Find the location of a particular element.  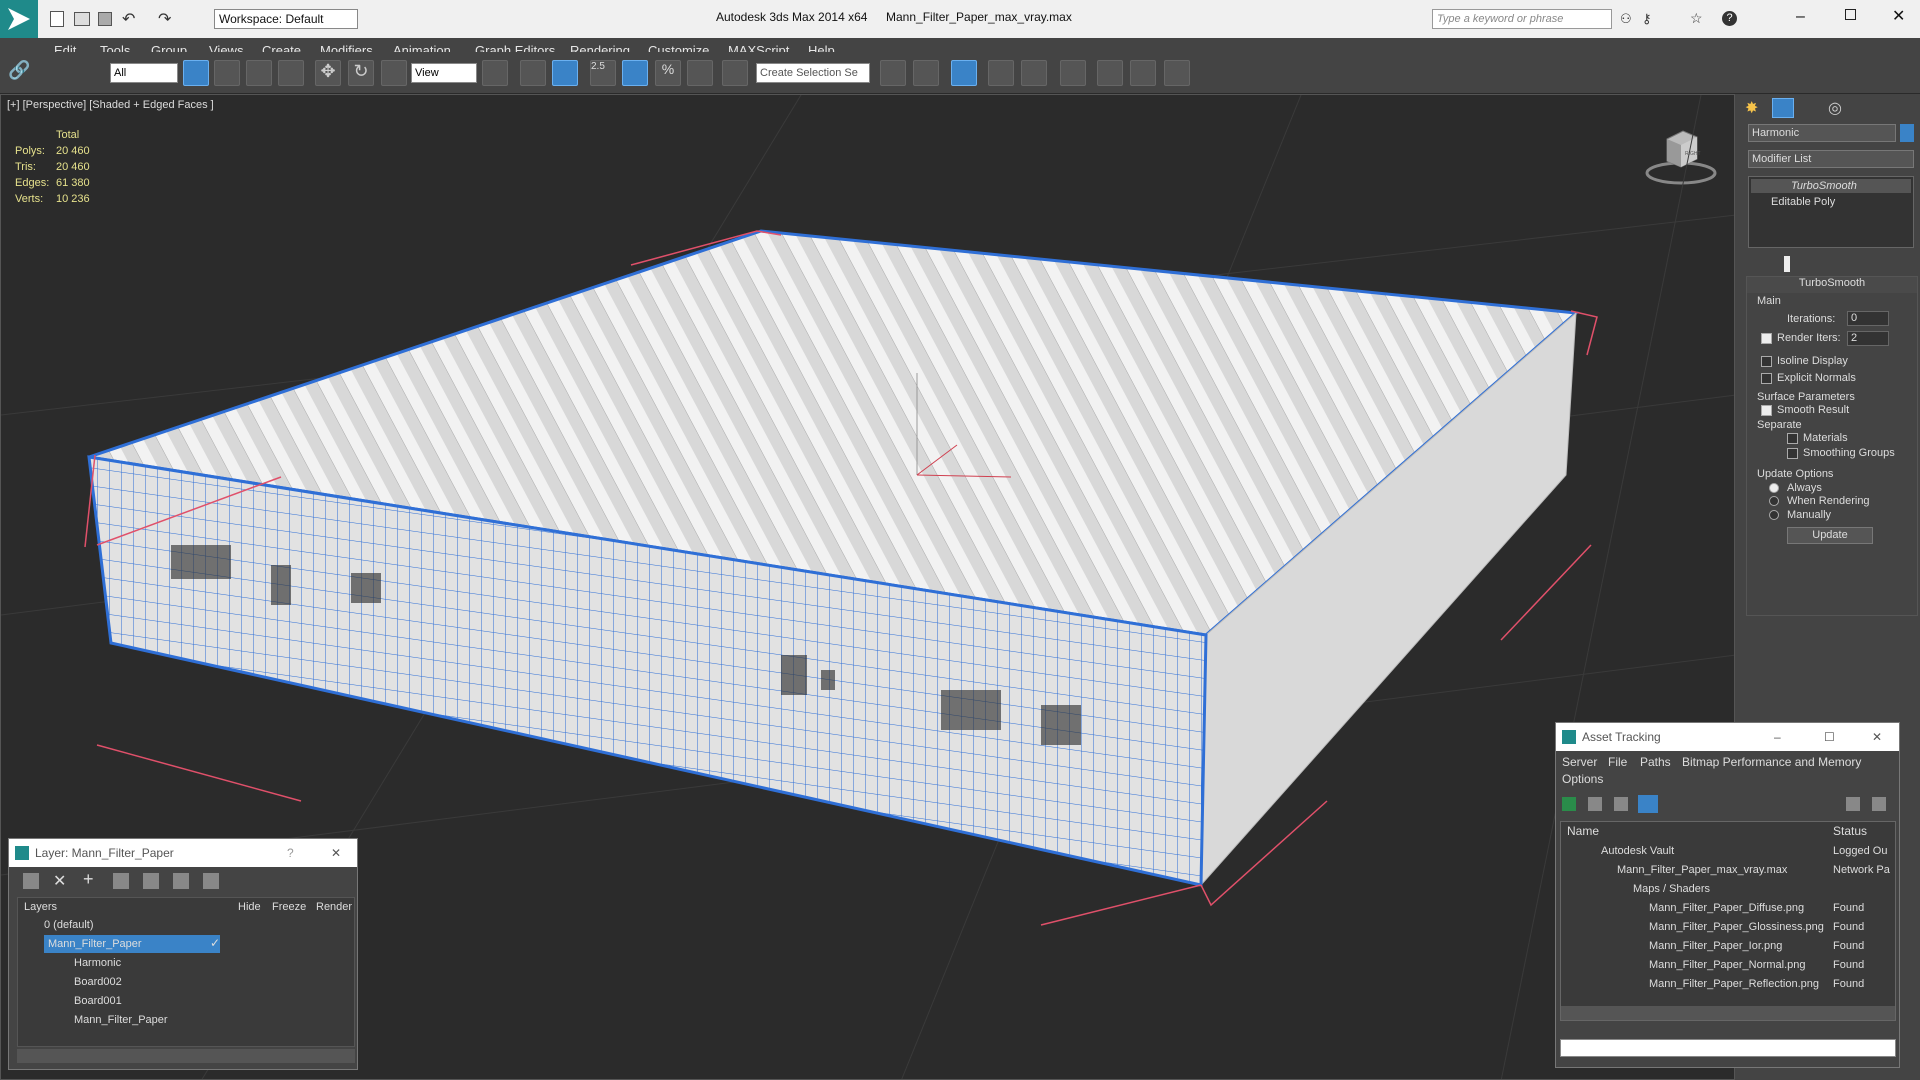

new-file-icon is located at coordinates (57, 19).